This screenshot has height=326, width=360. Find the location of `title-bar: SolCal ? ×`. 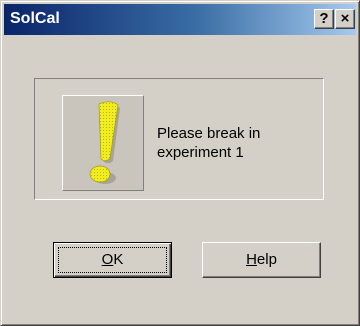

title-bar: SolCal ? × is located at coordinates (180, 19).